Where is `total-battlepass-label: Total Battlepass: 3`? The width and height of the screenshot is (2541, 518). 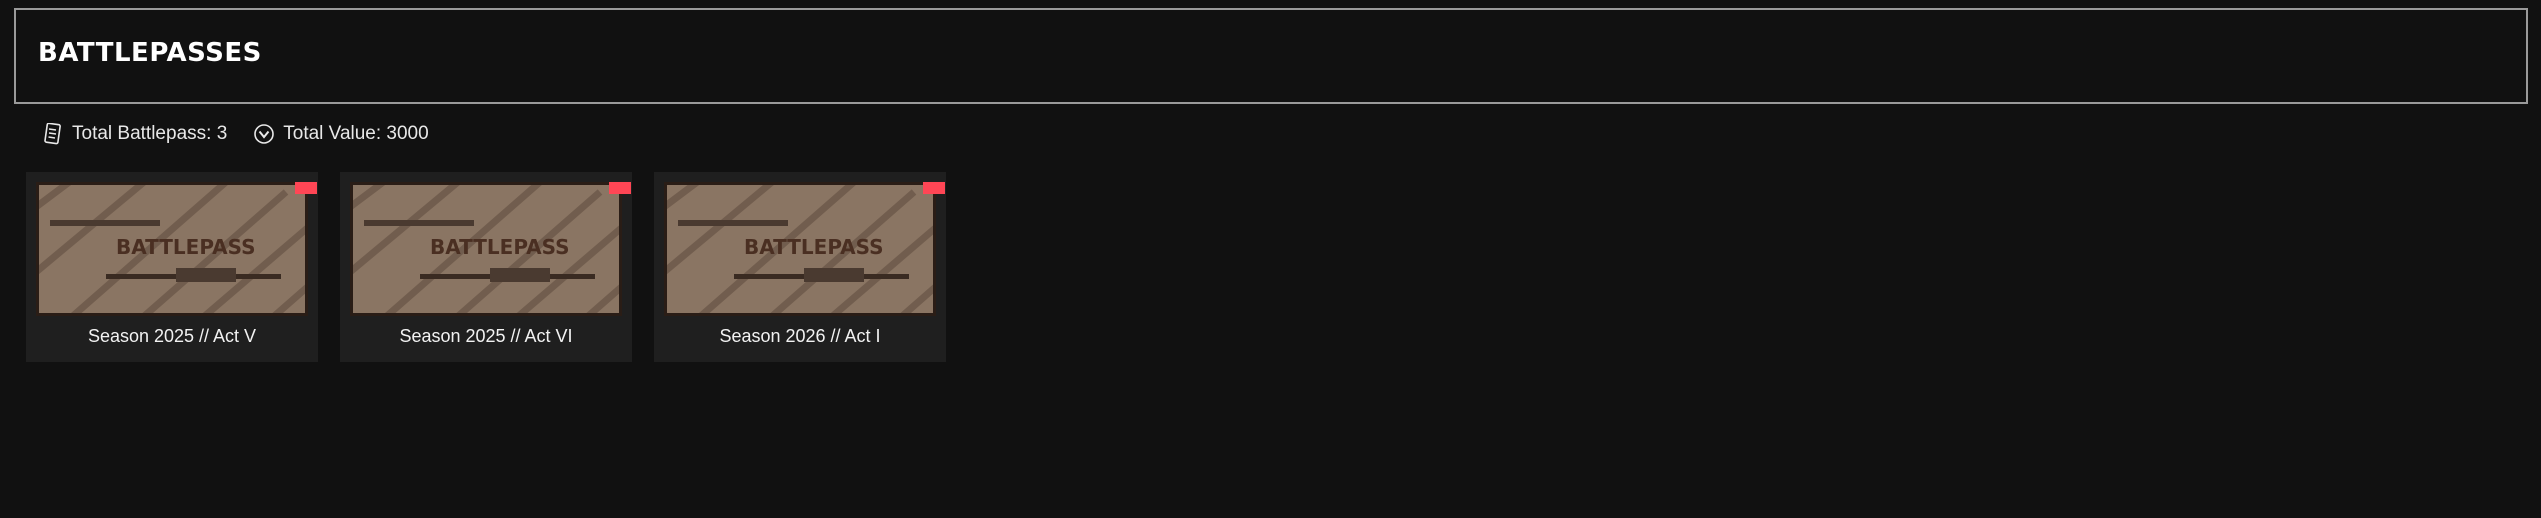
total-battlepass-label: Total Battlepass: 3 is located at coordinates (150, 133).